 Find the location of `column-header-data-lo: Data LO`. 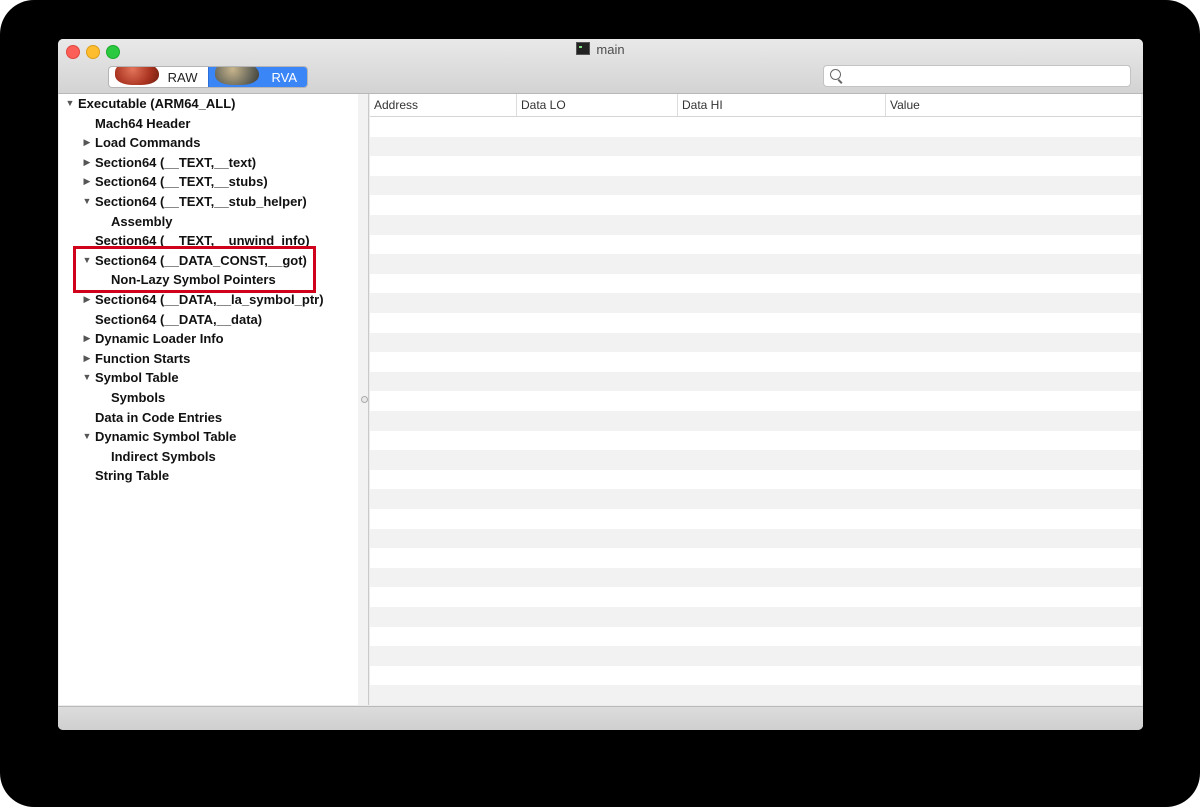

column-header-data-lo: Data LO is located at coordinates (596, 105).